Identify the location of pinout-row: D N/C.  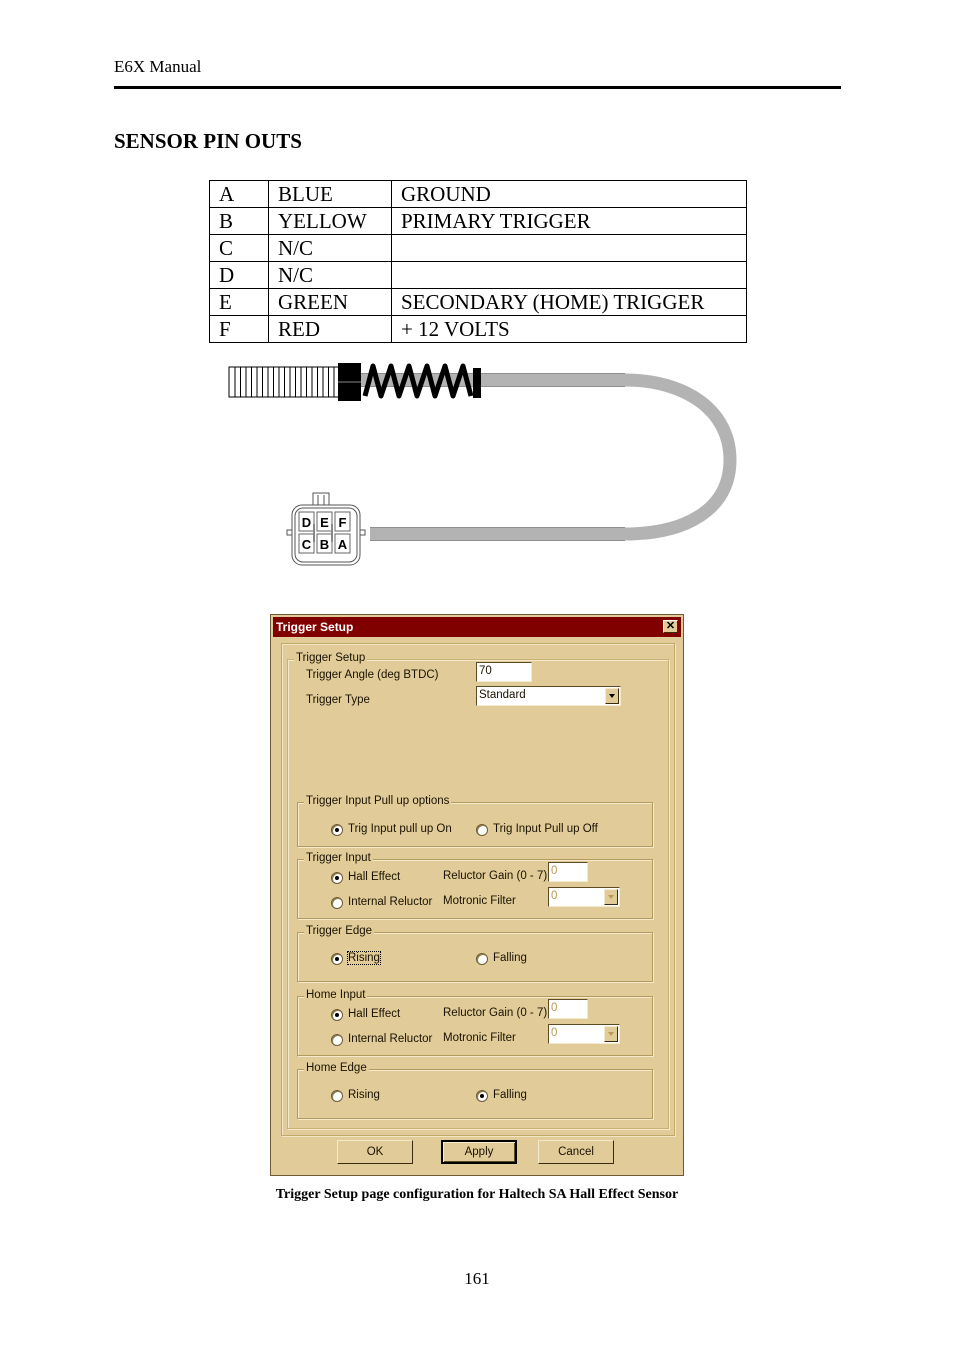
(478, 275).